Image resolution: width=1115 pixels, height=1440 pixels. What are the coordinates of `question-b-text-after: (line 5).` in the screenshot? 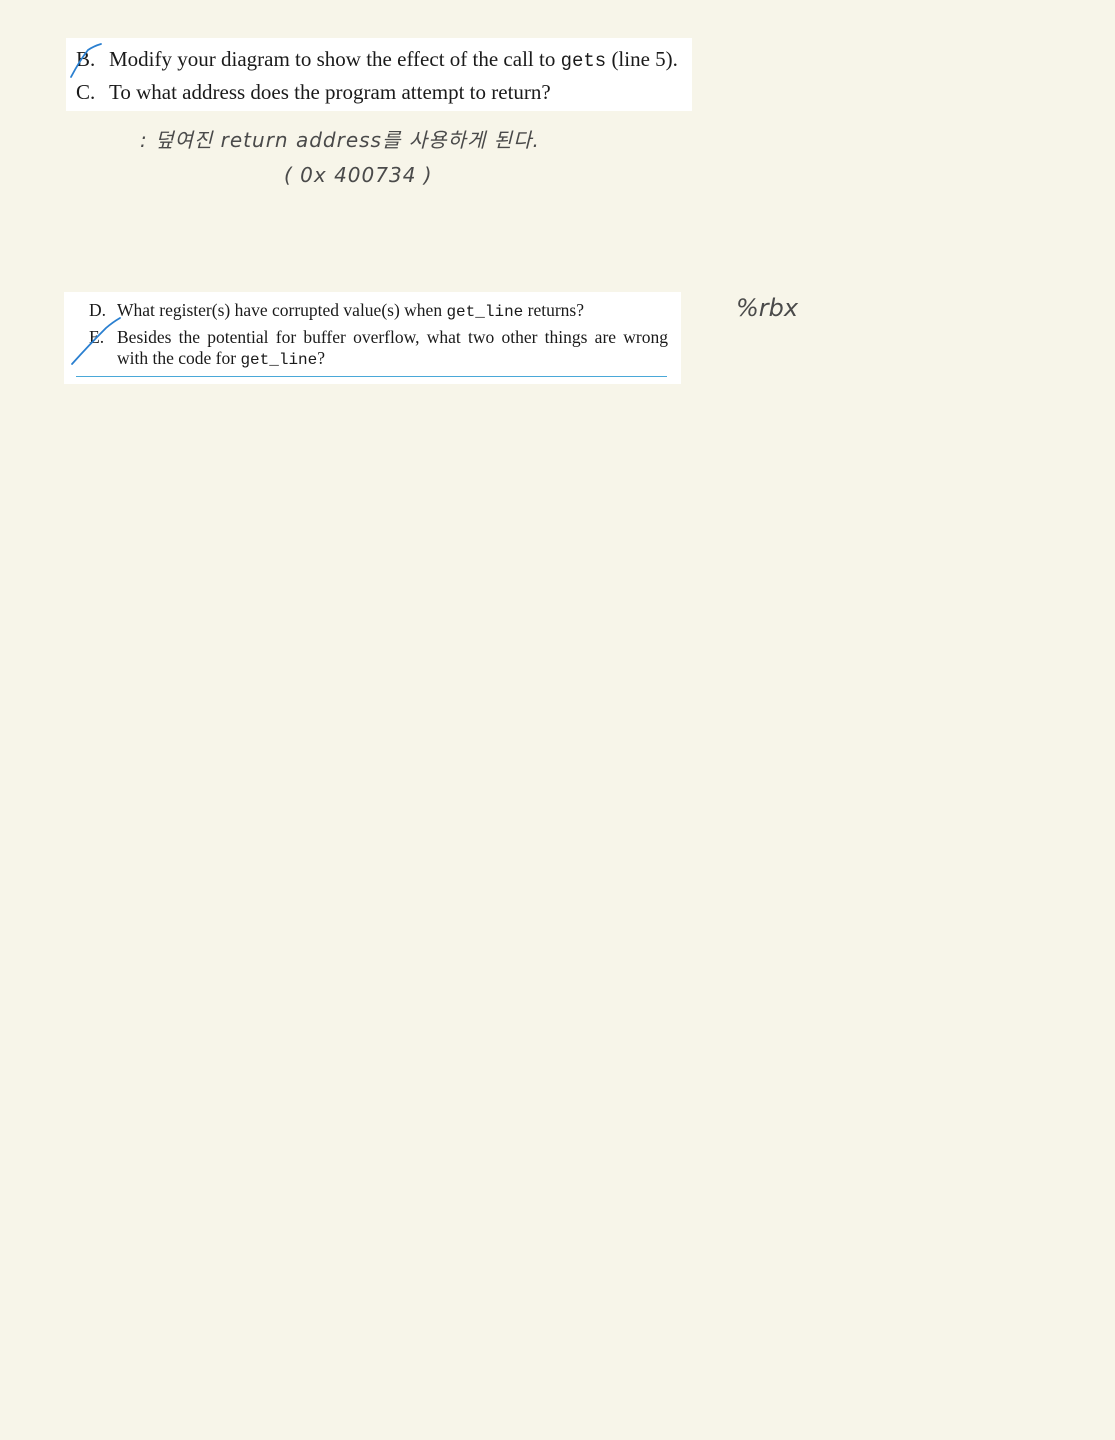 It's located at (642, 59).